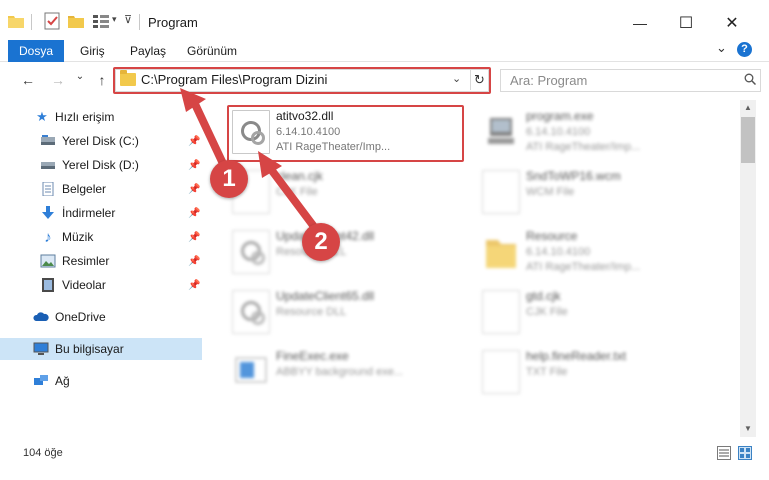 The image size is (769, 480). What do you see at coordinates (41, 380) in the screenshot?
I see `network-icon` at bounding box center [41, 380].